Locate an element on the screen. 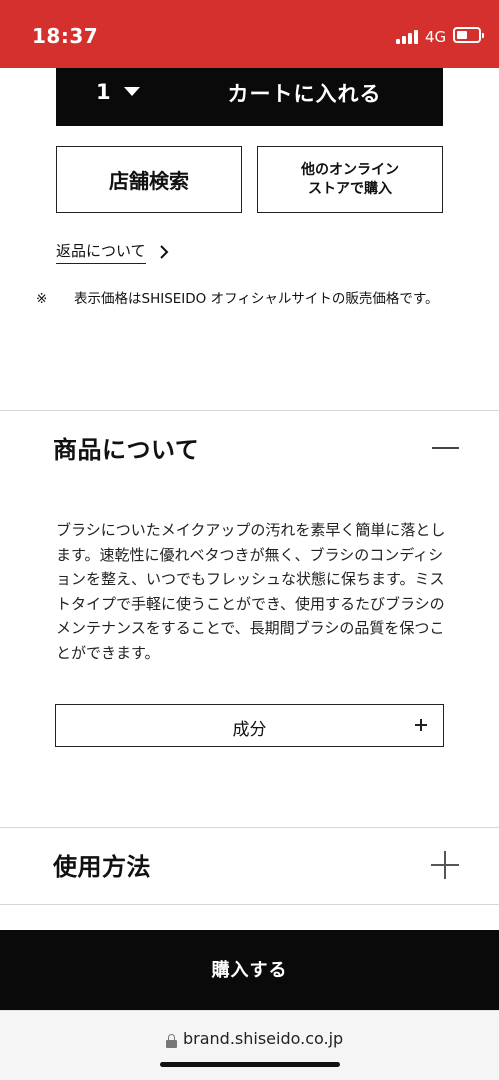 This screenshot has width=499, height=1080. status-time: 18:37 is located at coordinates (65, 36).